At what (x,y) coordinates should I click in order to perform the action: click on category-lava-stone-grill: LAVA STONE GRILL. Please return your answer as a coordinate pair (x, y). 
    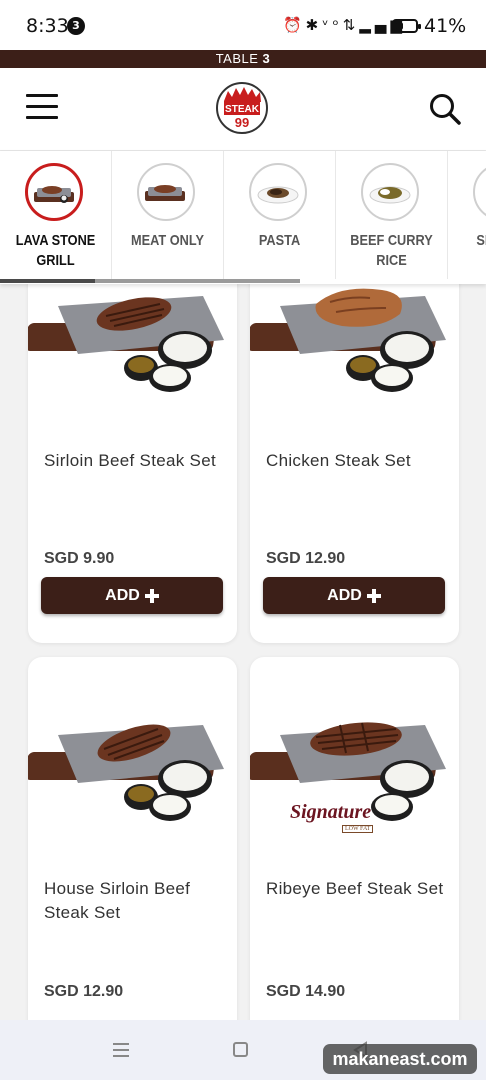
    Looking at the image, I should click on (56, 215).